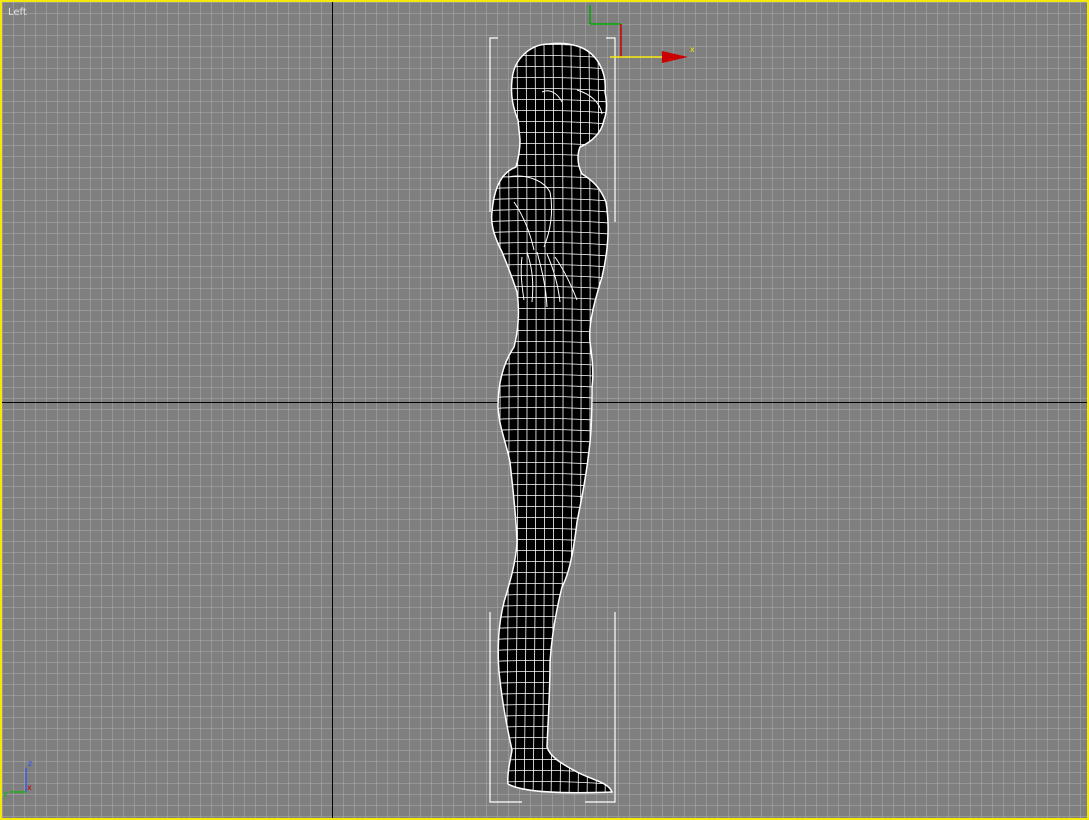  Describe the element at coordinates (551, 418) in the screenshot. I see `model-silhouette` at that location.